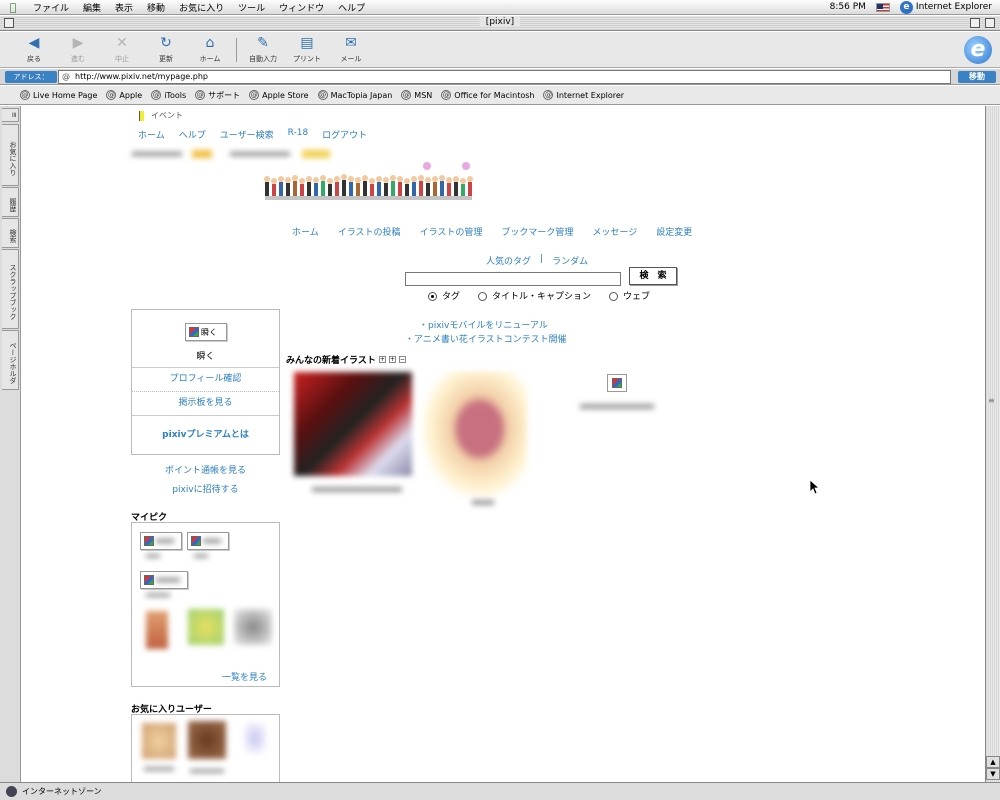 The height and width of the screenshot is (800, 1000). Describe the element at coordinates (124, 95) in the screenshot. I see `favorite-link: @ Apple` at that location.